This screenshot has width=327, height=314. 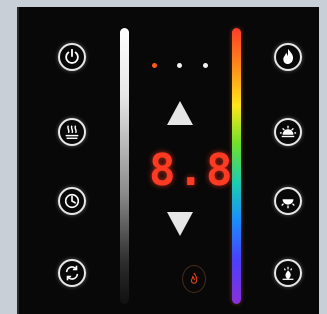 I want to click on cycle-button, so click(x=72, y=273).